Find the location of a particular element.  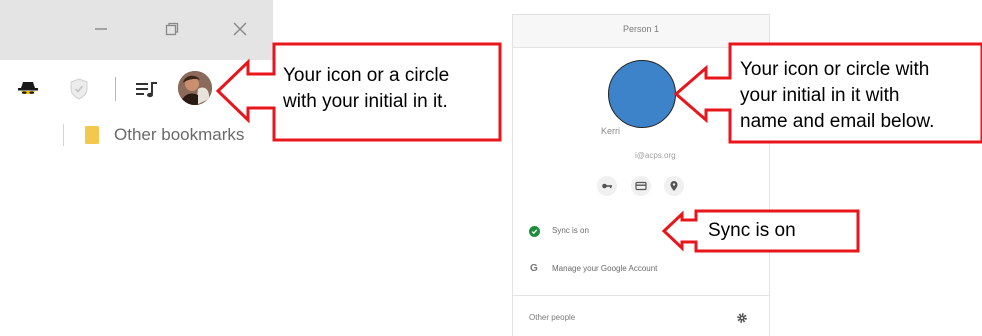

callout-top-right-line1: Your icon or circle with is located at coordinates (835, 69).